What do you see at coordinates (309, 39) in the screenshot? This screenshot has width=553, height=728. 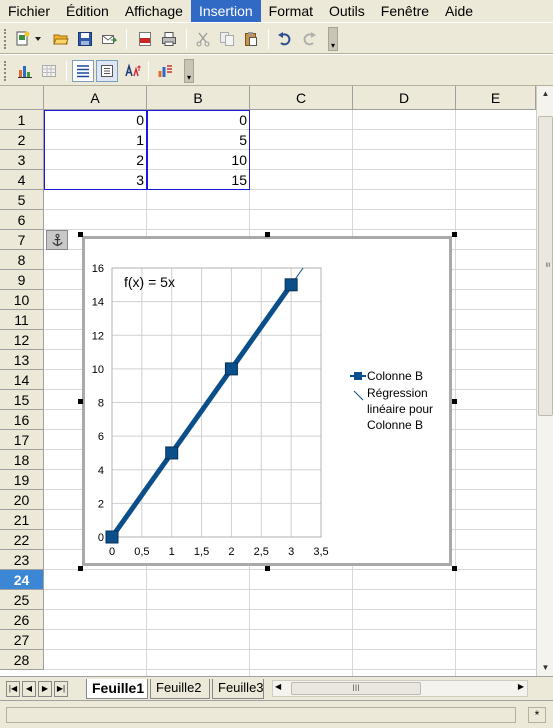 I see `redo-button` at bounding box center [309, 39].